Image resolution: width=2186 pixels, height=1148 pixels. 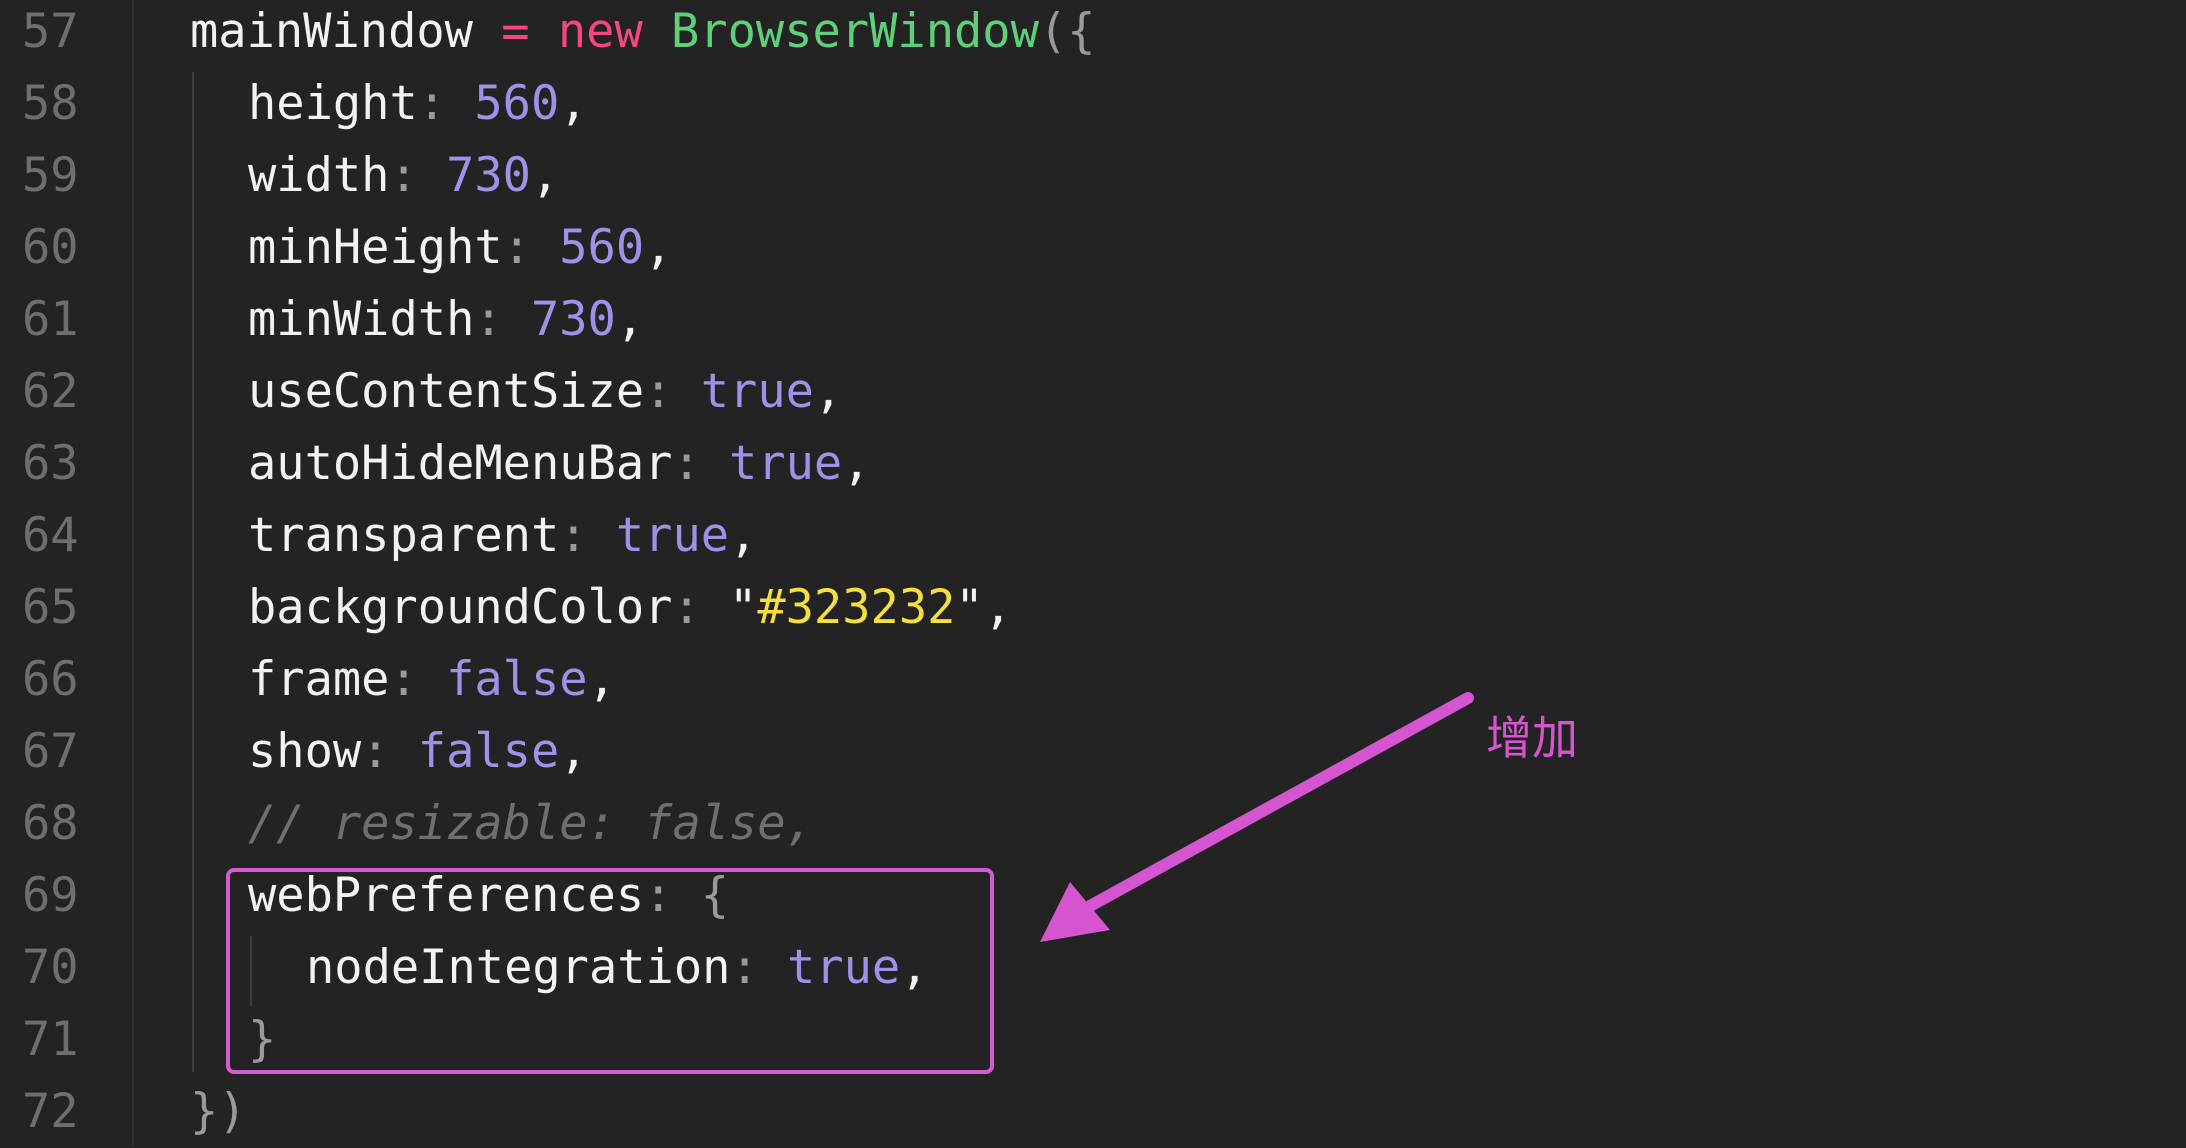 I want to click on code-line: 58 height: 560,, so click(x=1093, y=104).